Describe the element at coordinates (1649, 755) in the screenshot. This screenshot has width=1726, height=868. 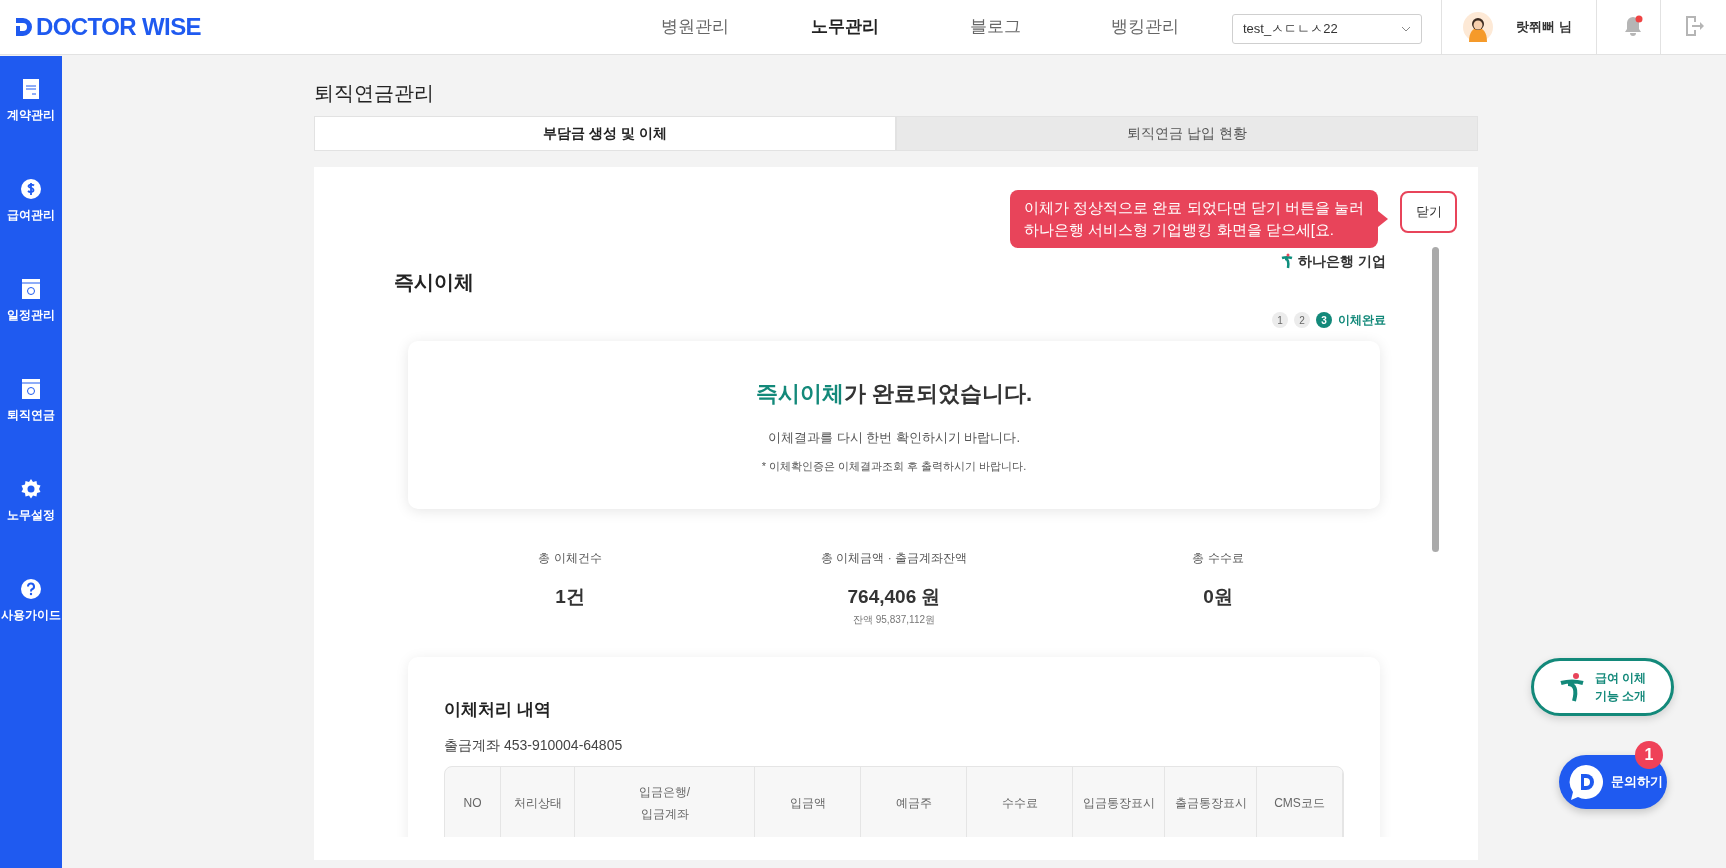
I see `notification-badge: 1` at that location.